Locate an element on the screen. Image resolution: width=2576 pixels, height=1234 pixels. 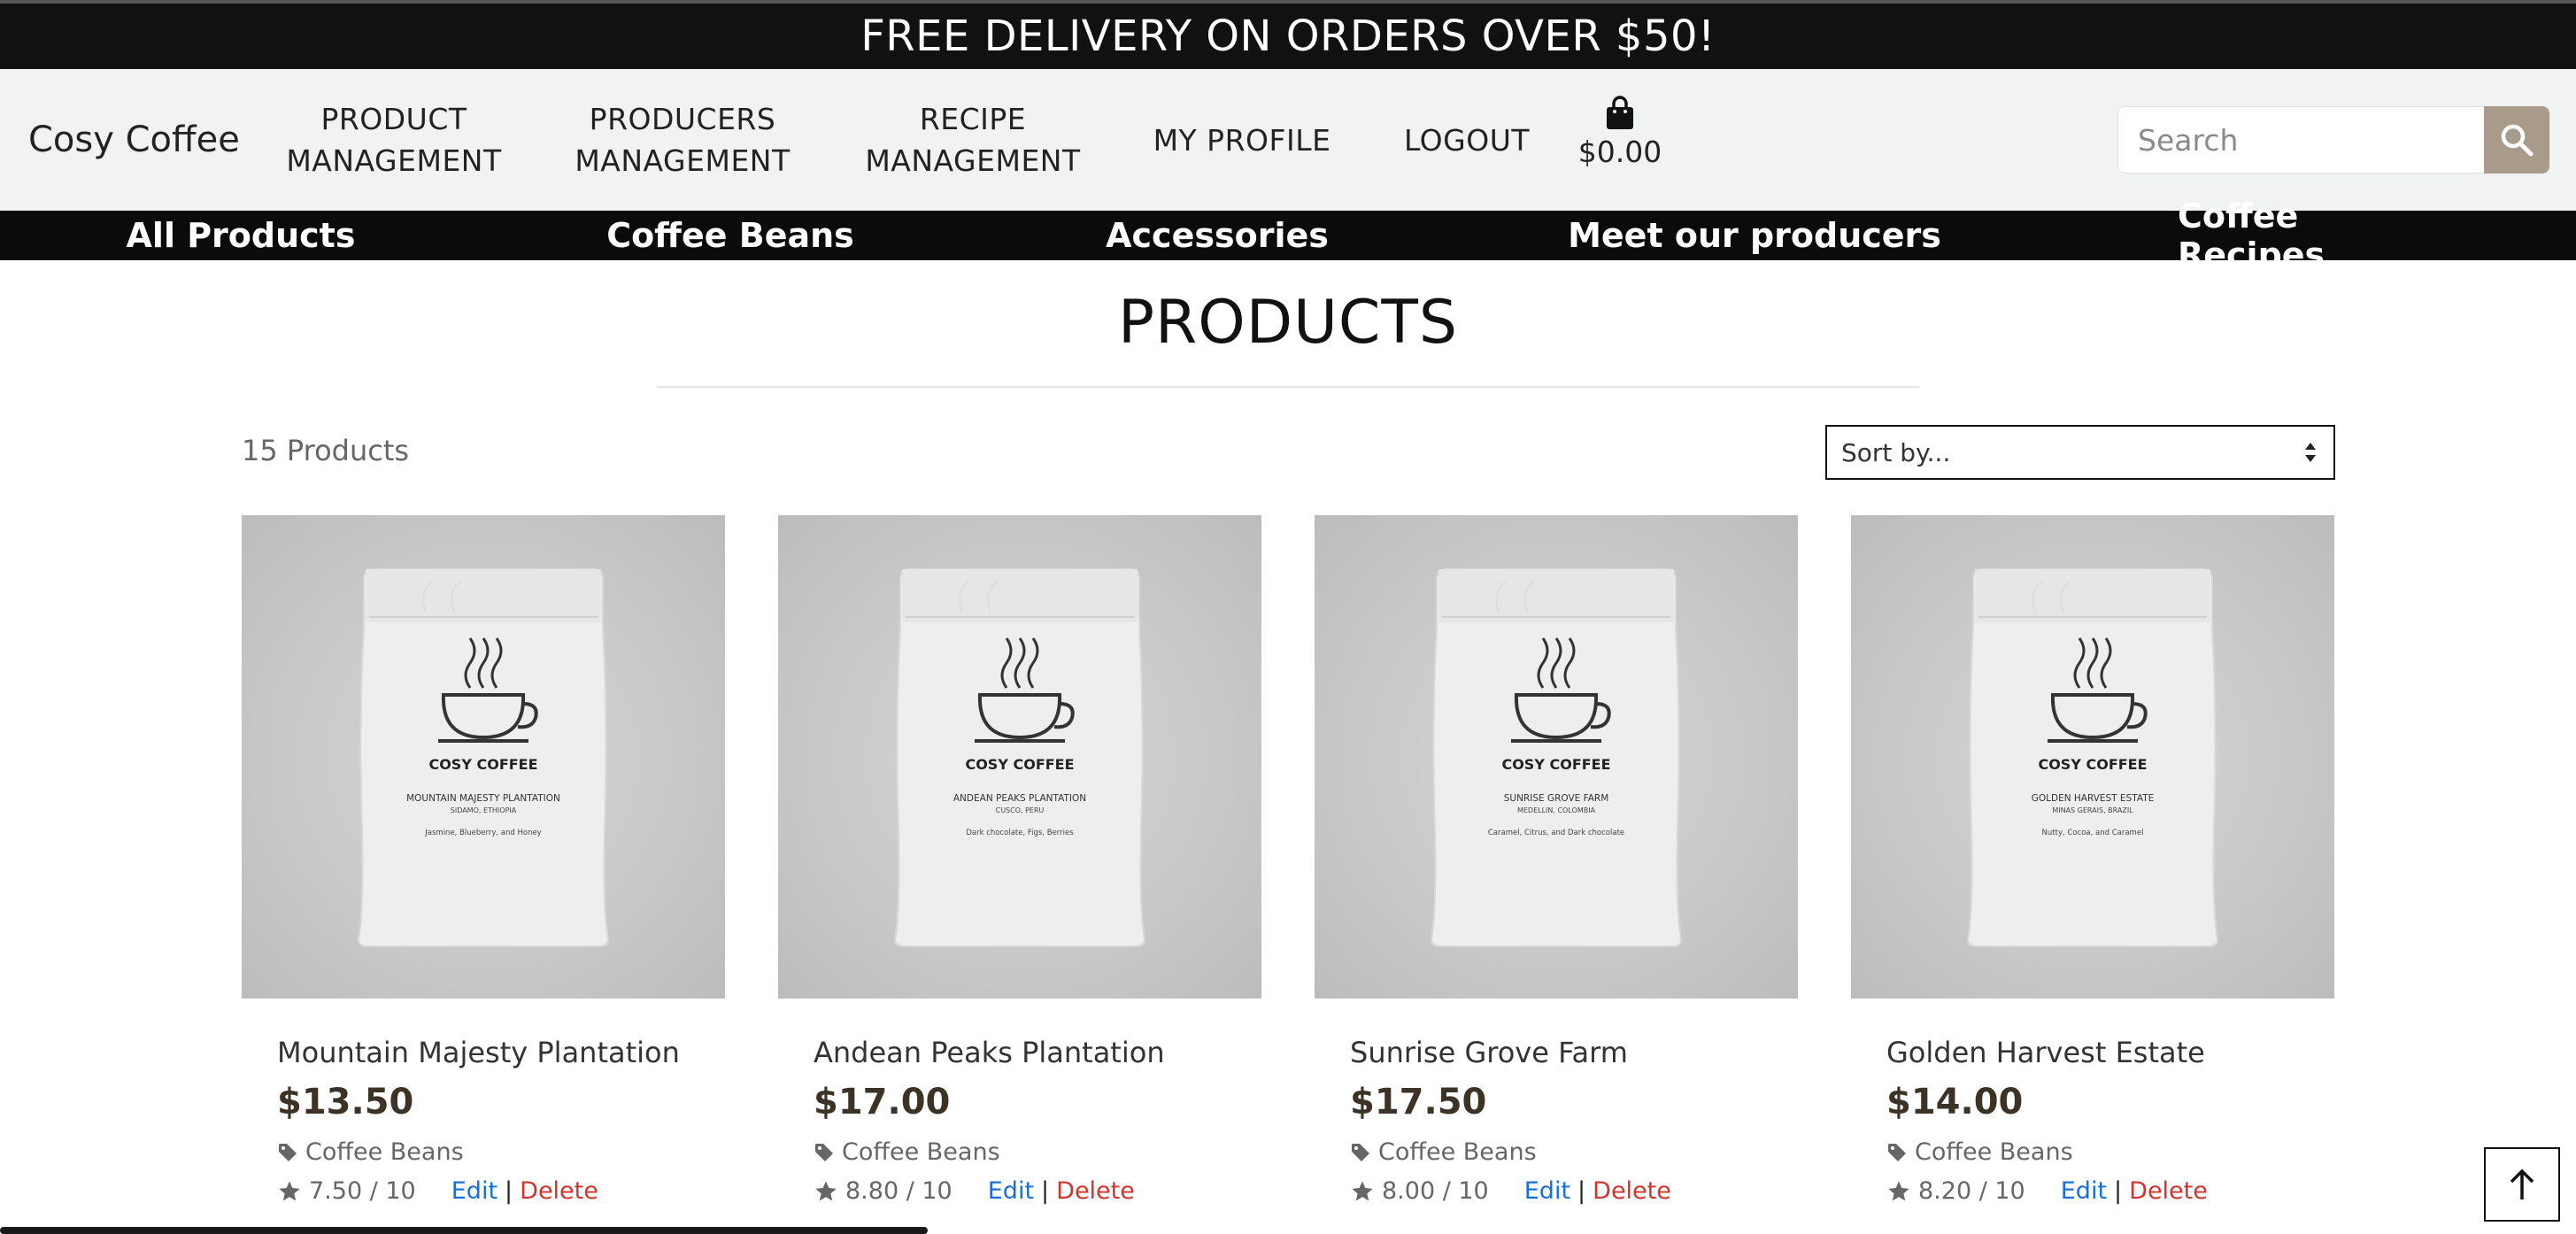
svg-text: MINAS GERAIS, BRAZIL is located at coordinates (2092, 810).